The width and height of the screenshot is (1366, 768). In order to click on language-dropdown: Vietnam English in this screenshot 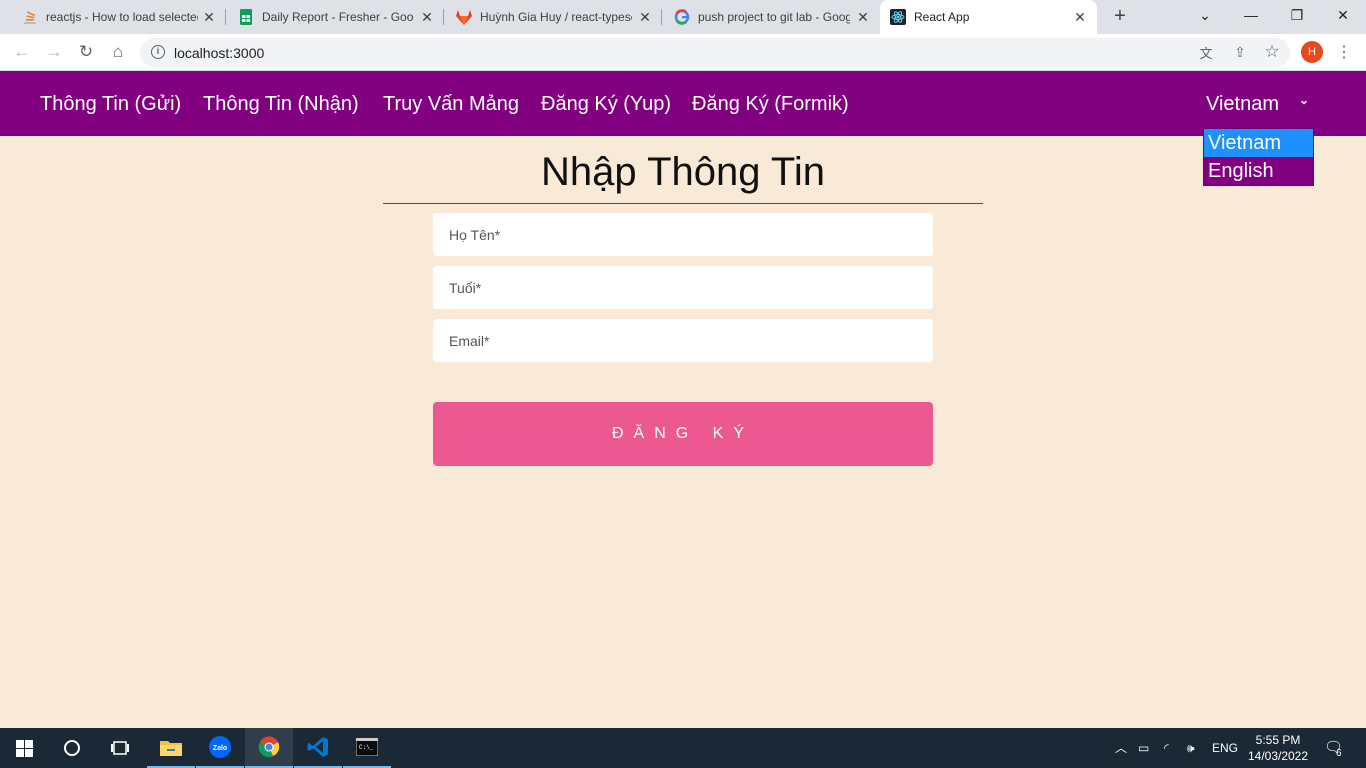, I will do `click(1258, 157)`.